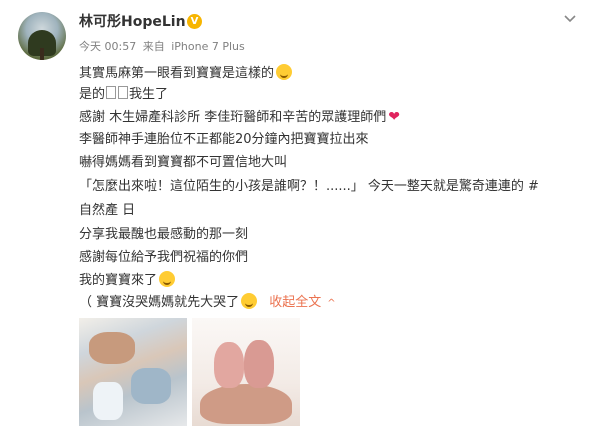  Describe the element at coordinates (233, 117) in the screenshot. I see `content-text: 感謝 木生婦產科診所 李佳珩醫師和辛苦的眾護理師們` at that location.